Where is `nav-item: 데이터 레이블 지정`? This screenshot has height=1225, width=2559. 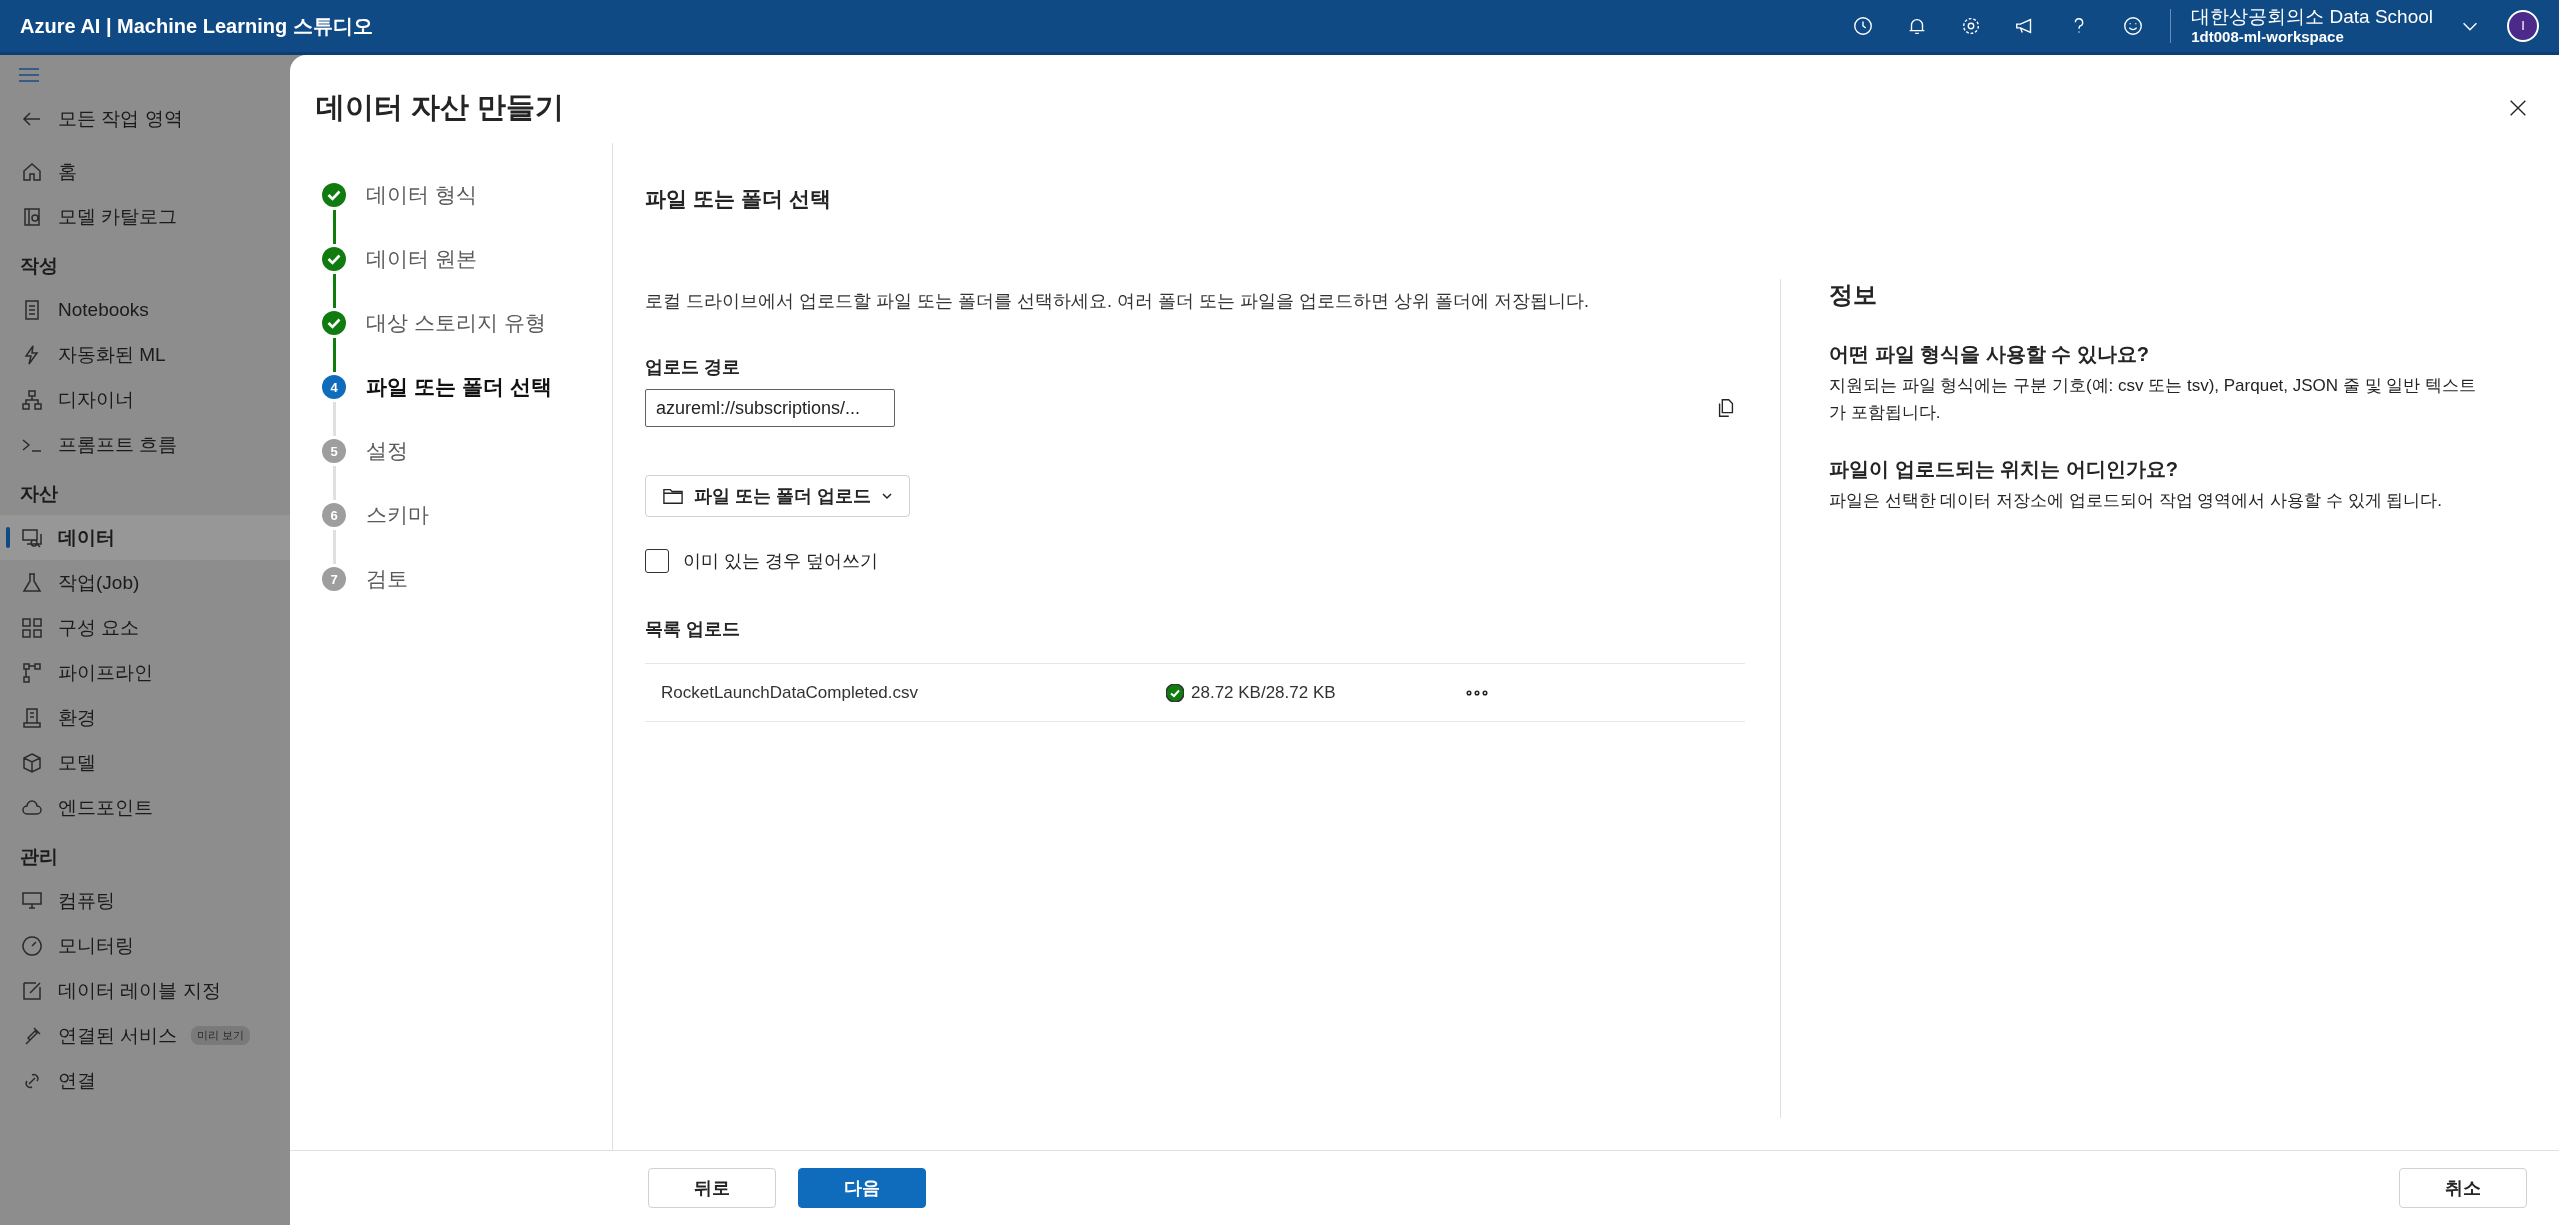 nav-item: 데이터 레이블 지정 is located at coordinates (145, 990).